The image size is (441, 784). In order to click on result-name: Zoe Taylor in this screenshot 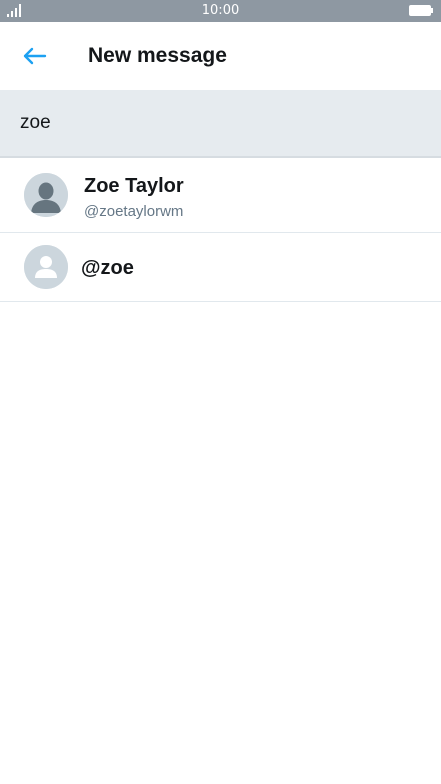, I will do `click(134, 186)`.